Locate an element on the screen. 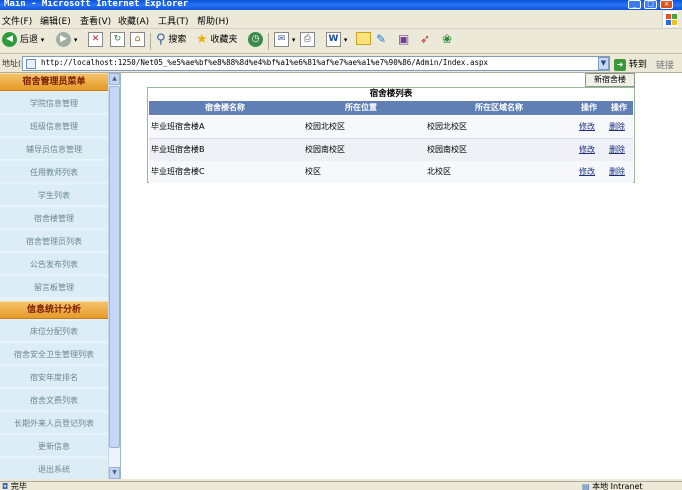 The width and height of the screenshot is (682, 490). menu-view: 查看(V) is located at coordinates (95, 20).